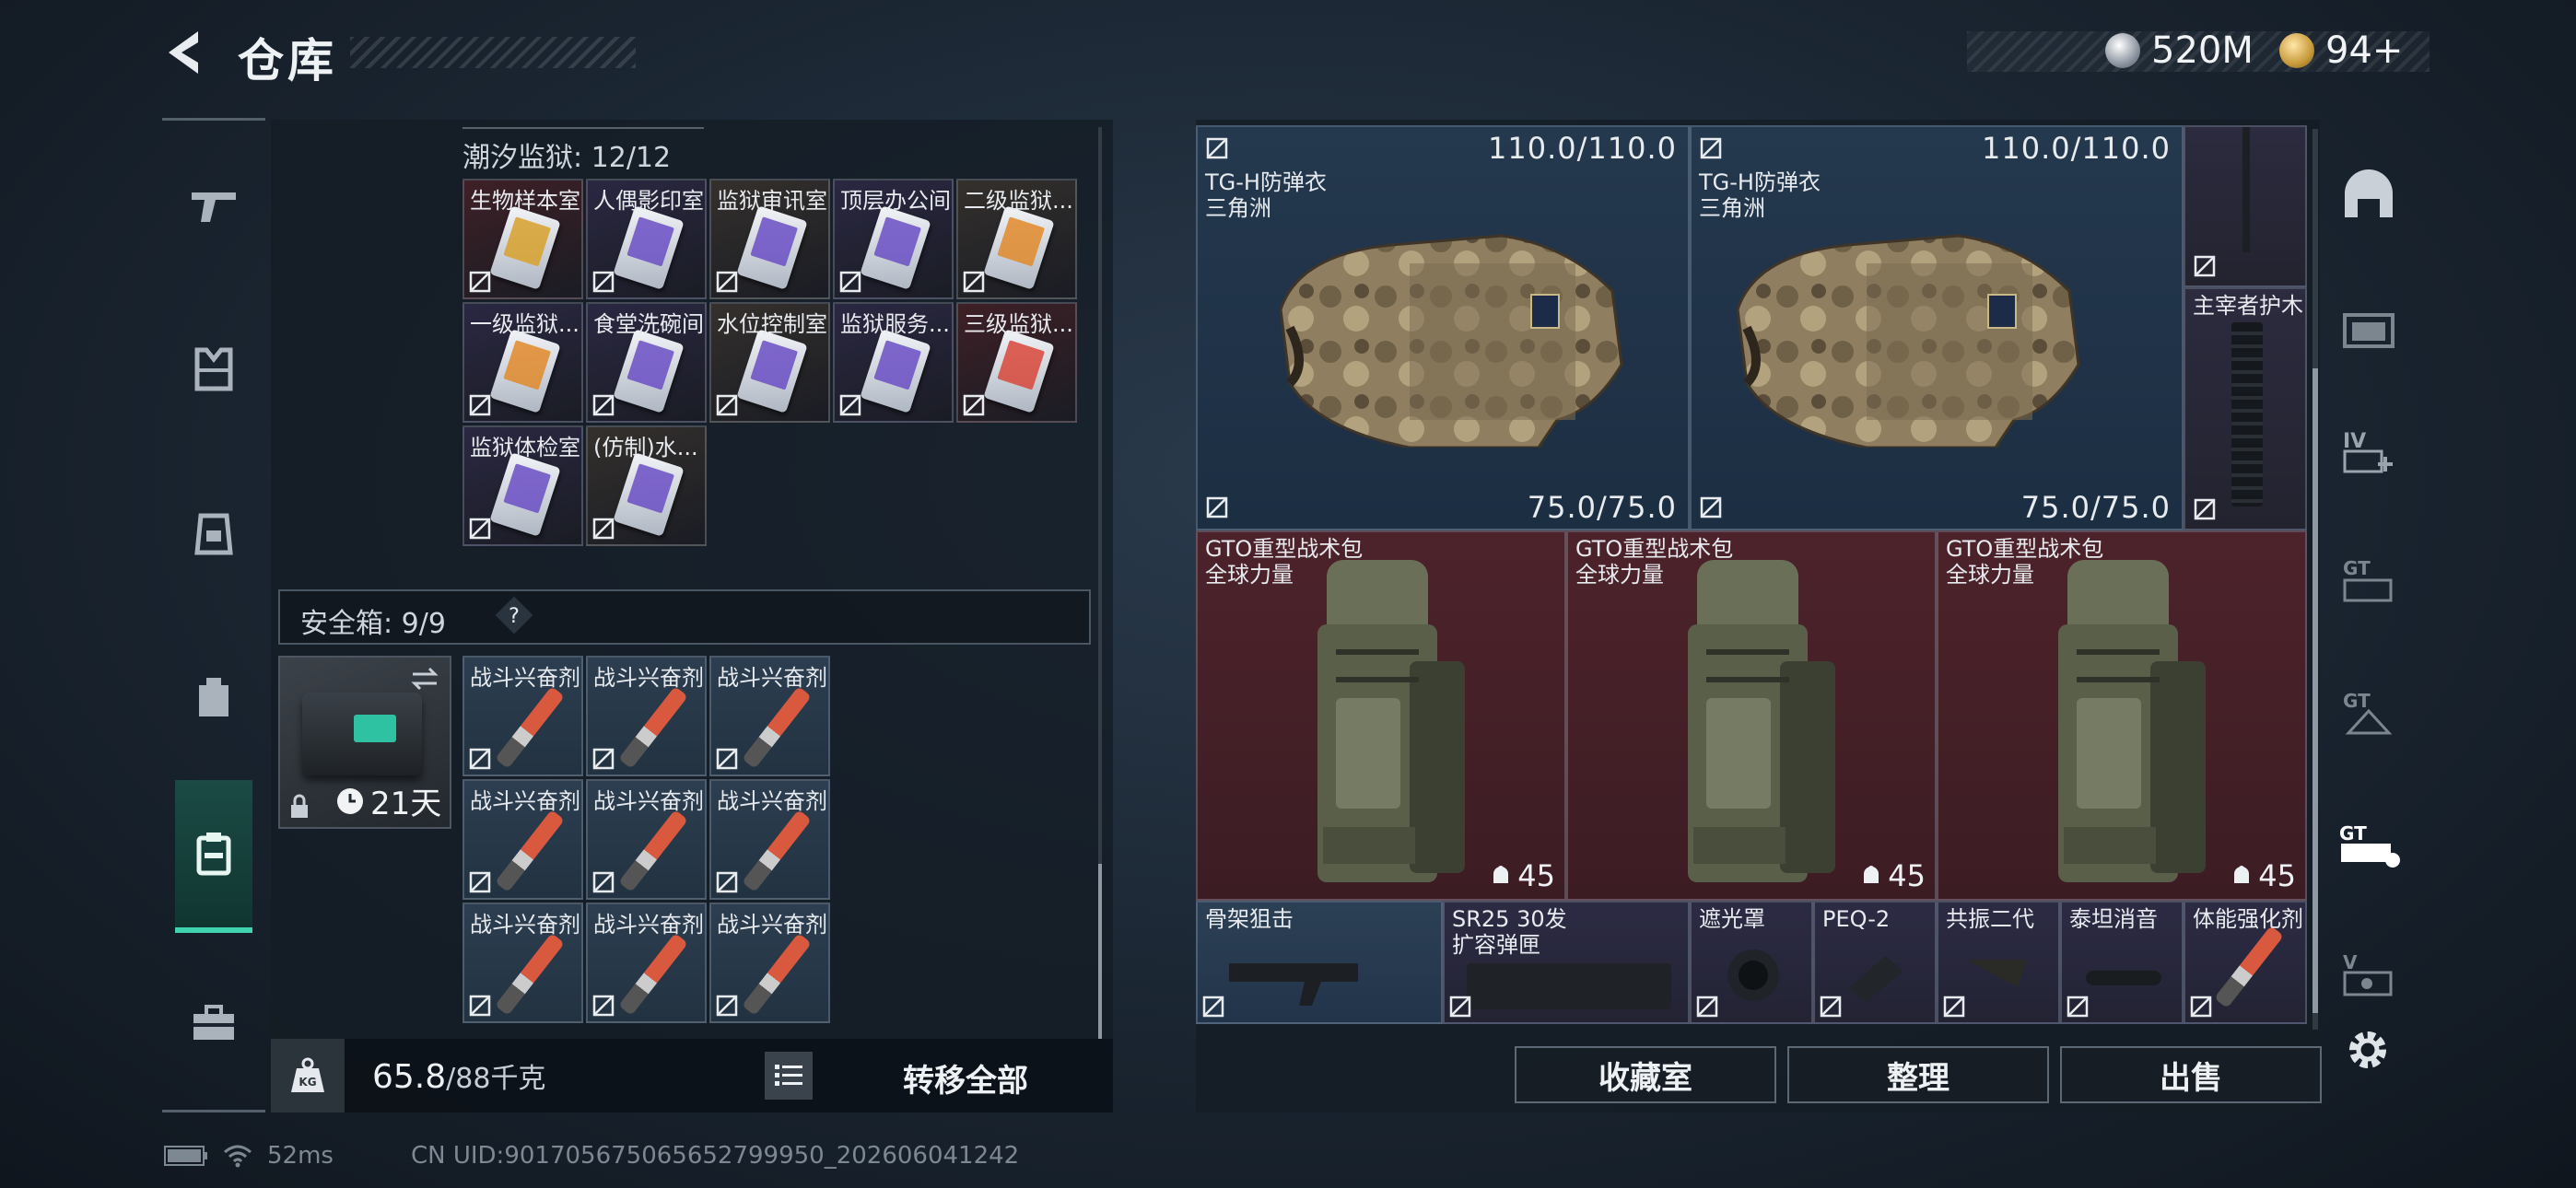 This screenshot has height=1188, width=2576. I want to click on back-button, so click(184, 52).